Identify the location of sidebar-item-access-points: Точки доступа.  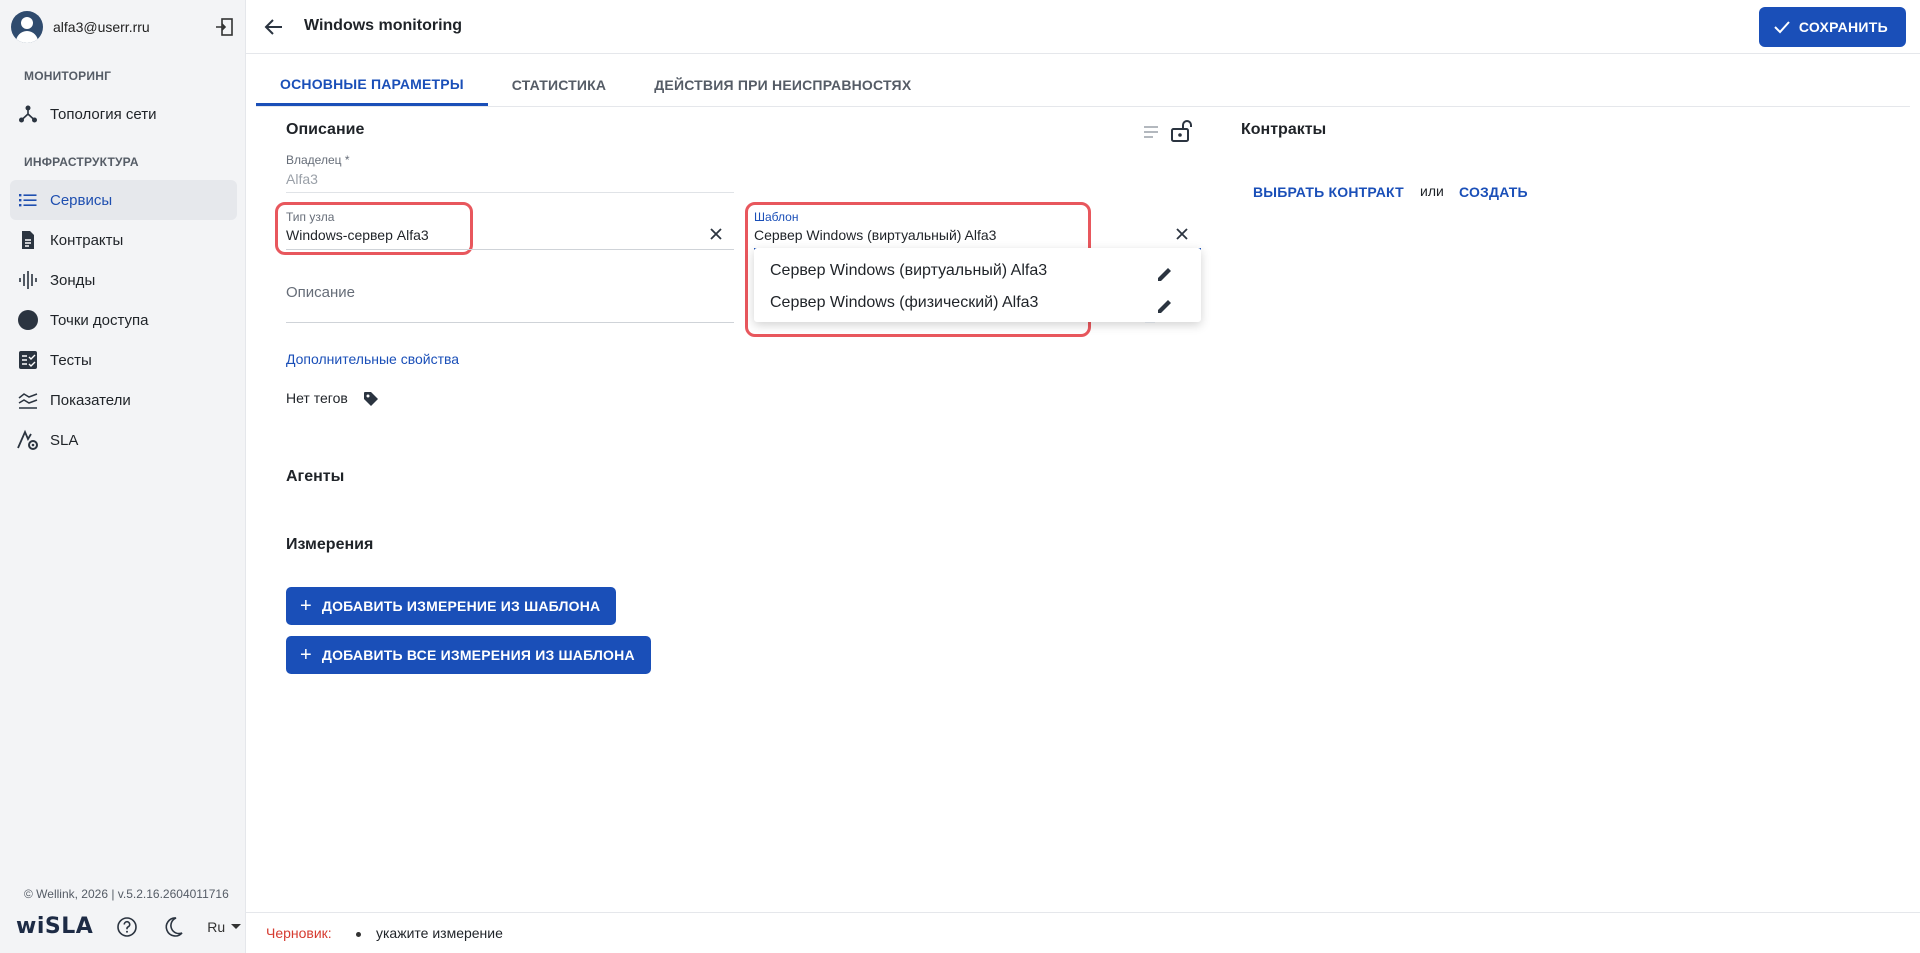
(123, 320).